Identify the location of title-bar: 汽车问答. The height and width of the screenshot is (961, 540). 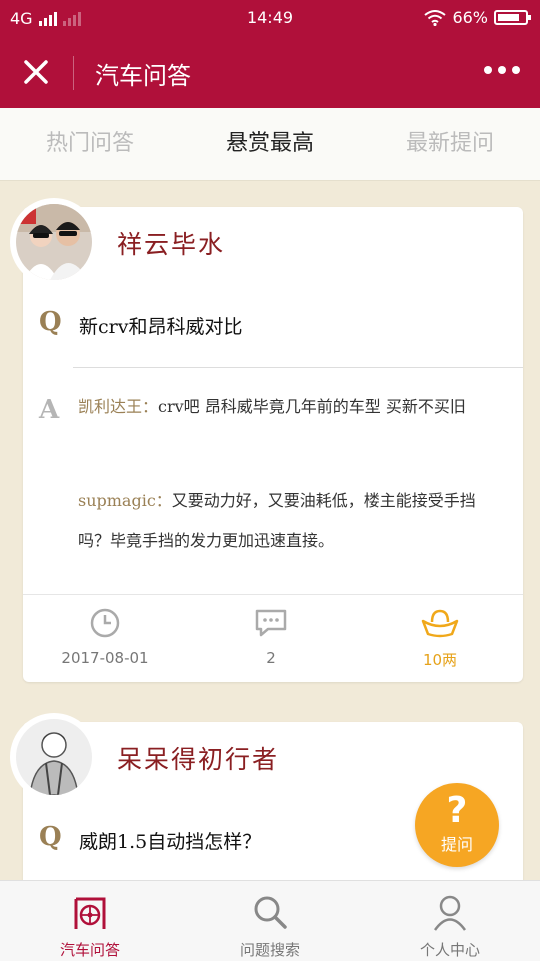
(270, 72).